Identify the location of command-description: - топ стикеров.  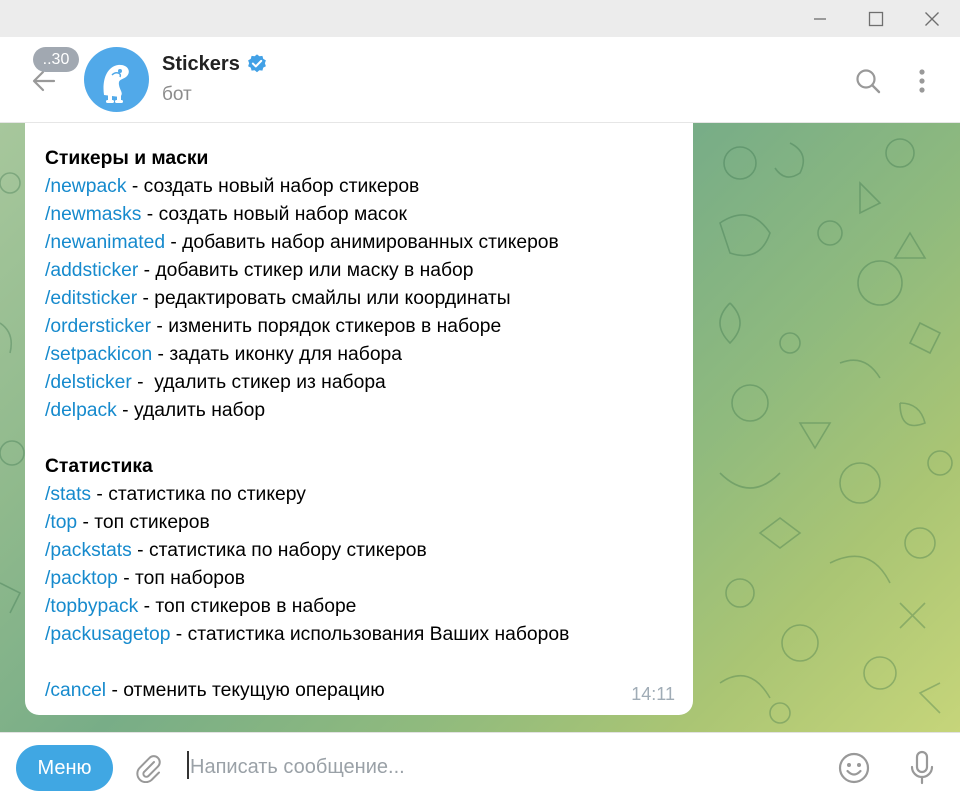
(143, 522).